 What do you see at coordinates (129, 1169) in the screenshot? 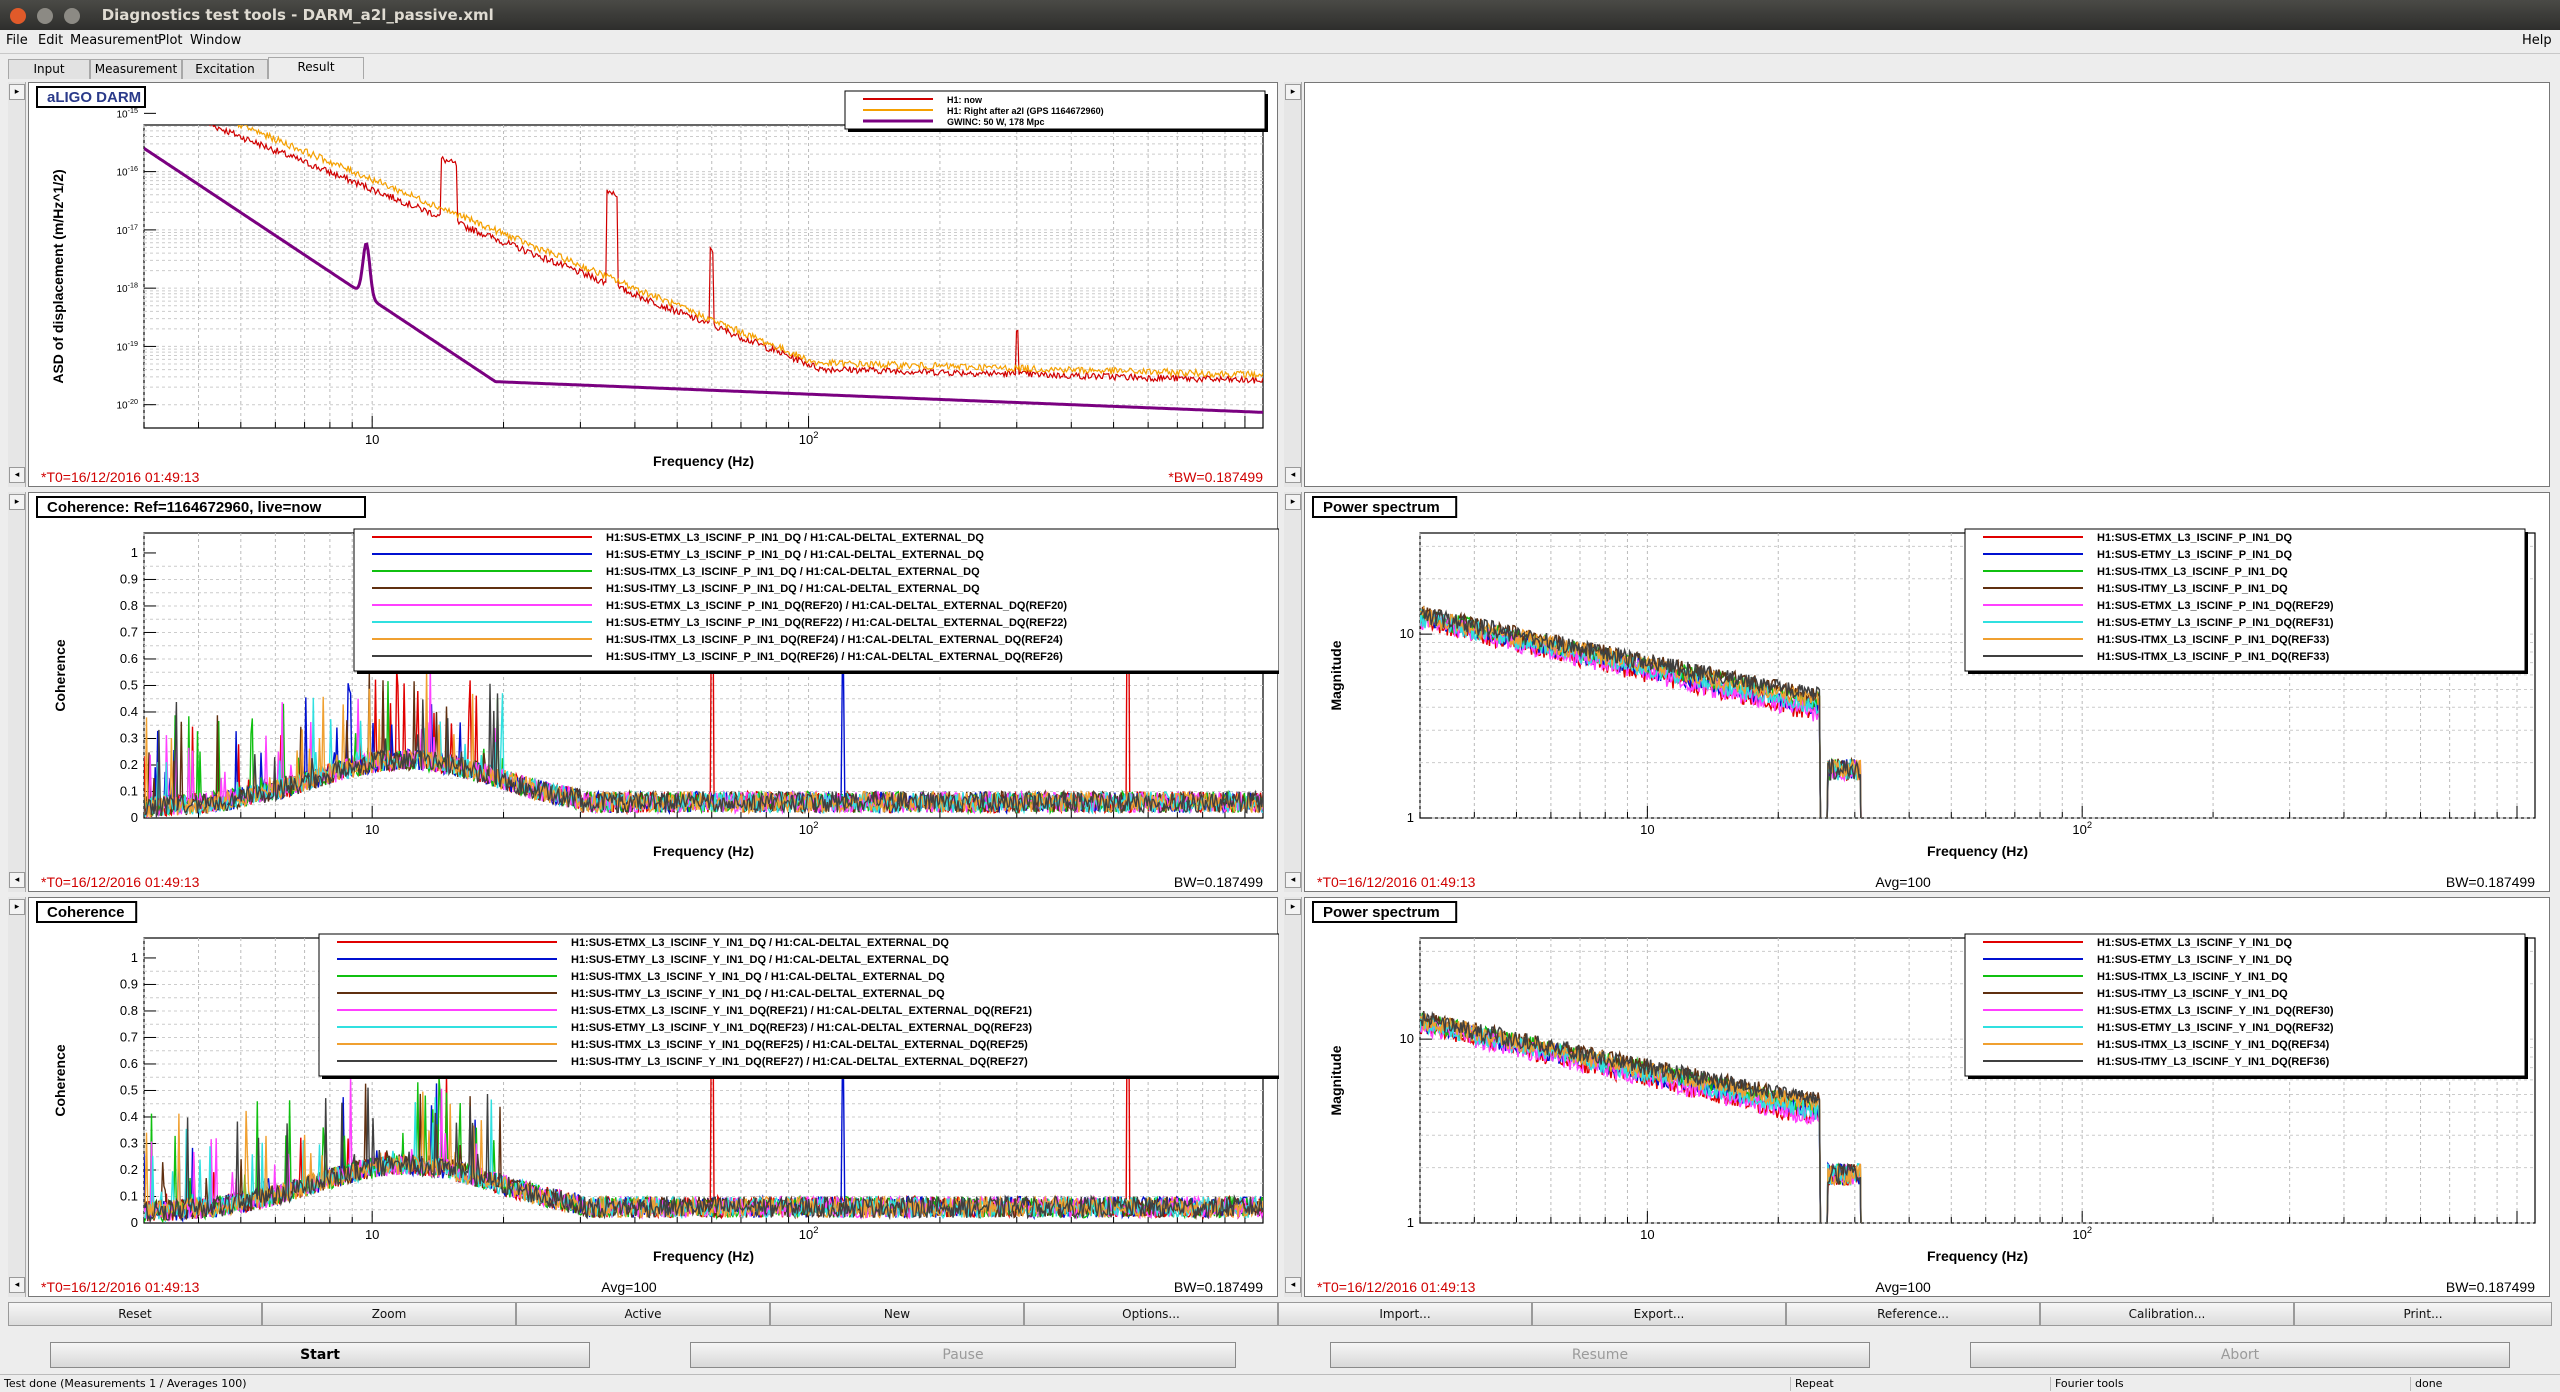
I see `y-tick-label: 0.2` at bounding box center [129, 1169].